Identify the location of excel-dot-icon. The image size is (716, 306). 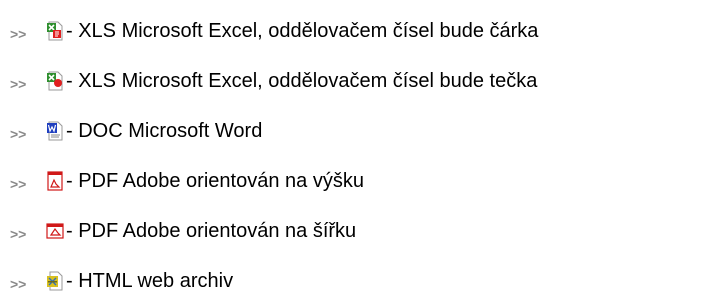
(55, 81).